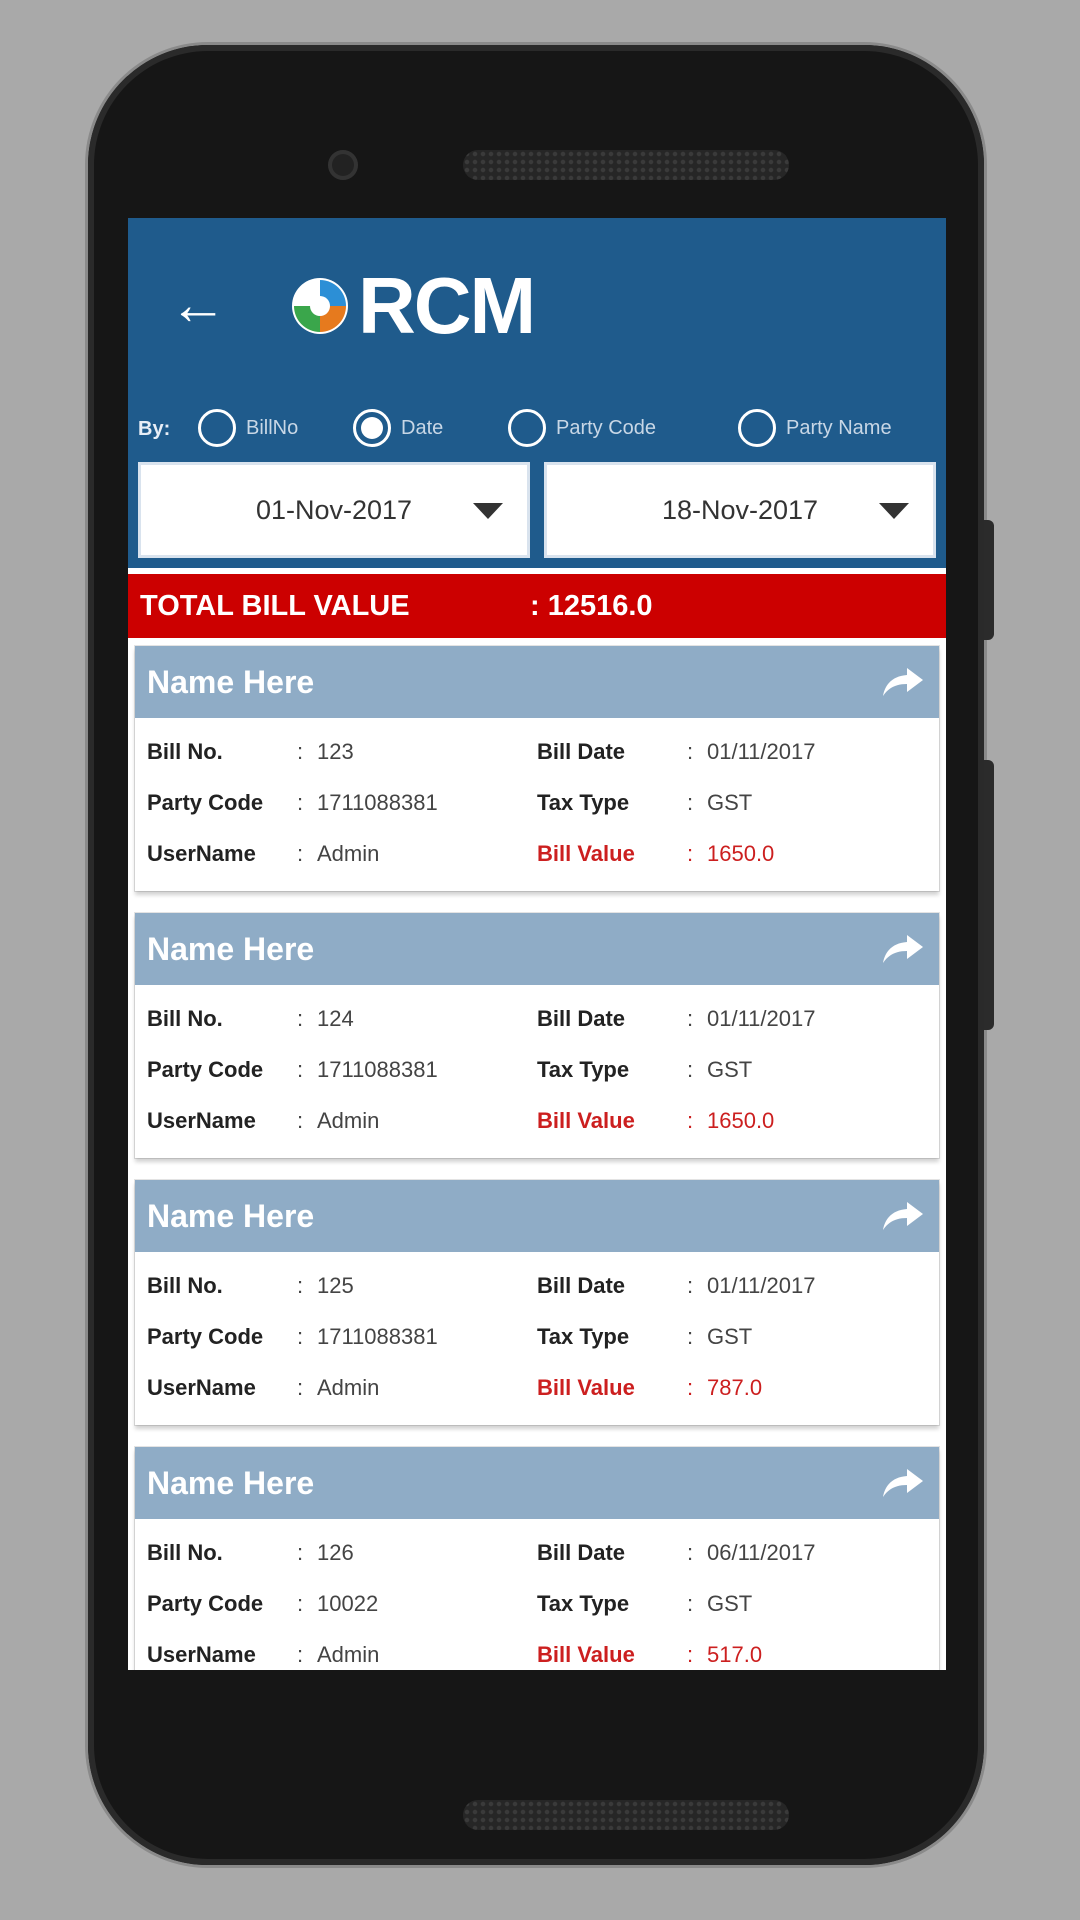 The image size is (1080, 1920). I want to click on from-date-value: 01-Nov-2017, so click(334, 509).